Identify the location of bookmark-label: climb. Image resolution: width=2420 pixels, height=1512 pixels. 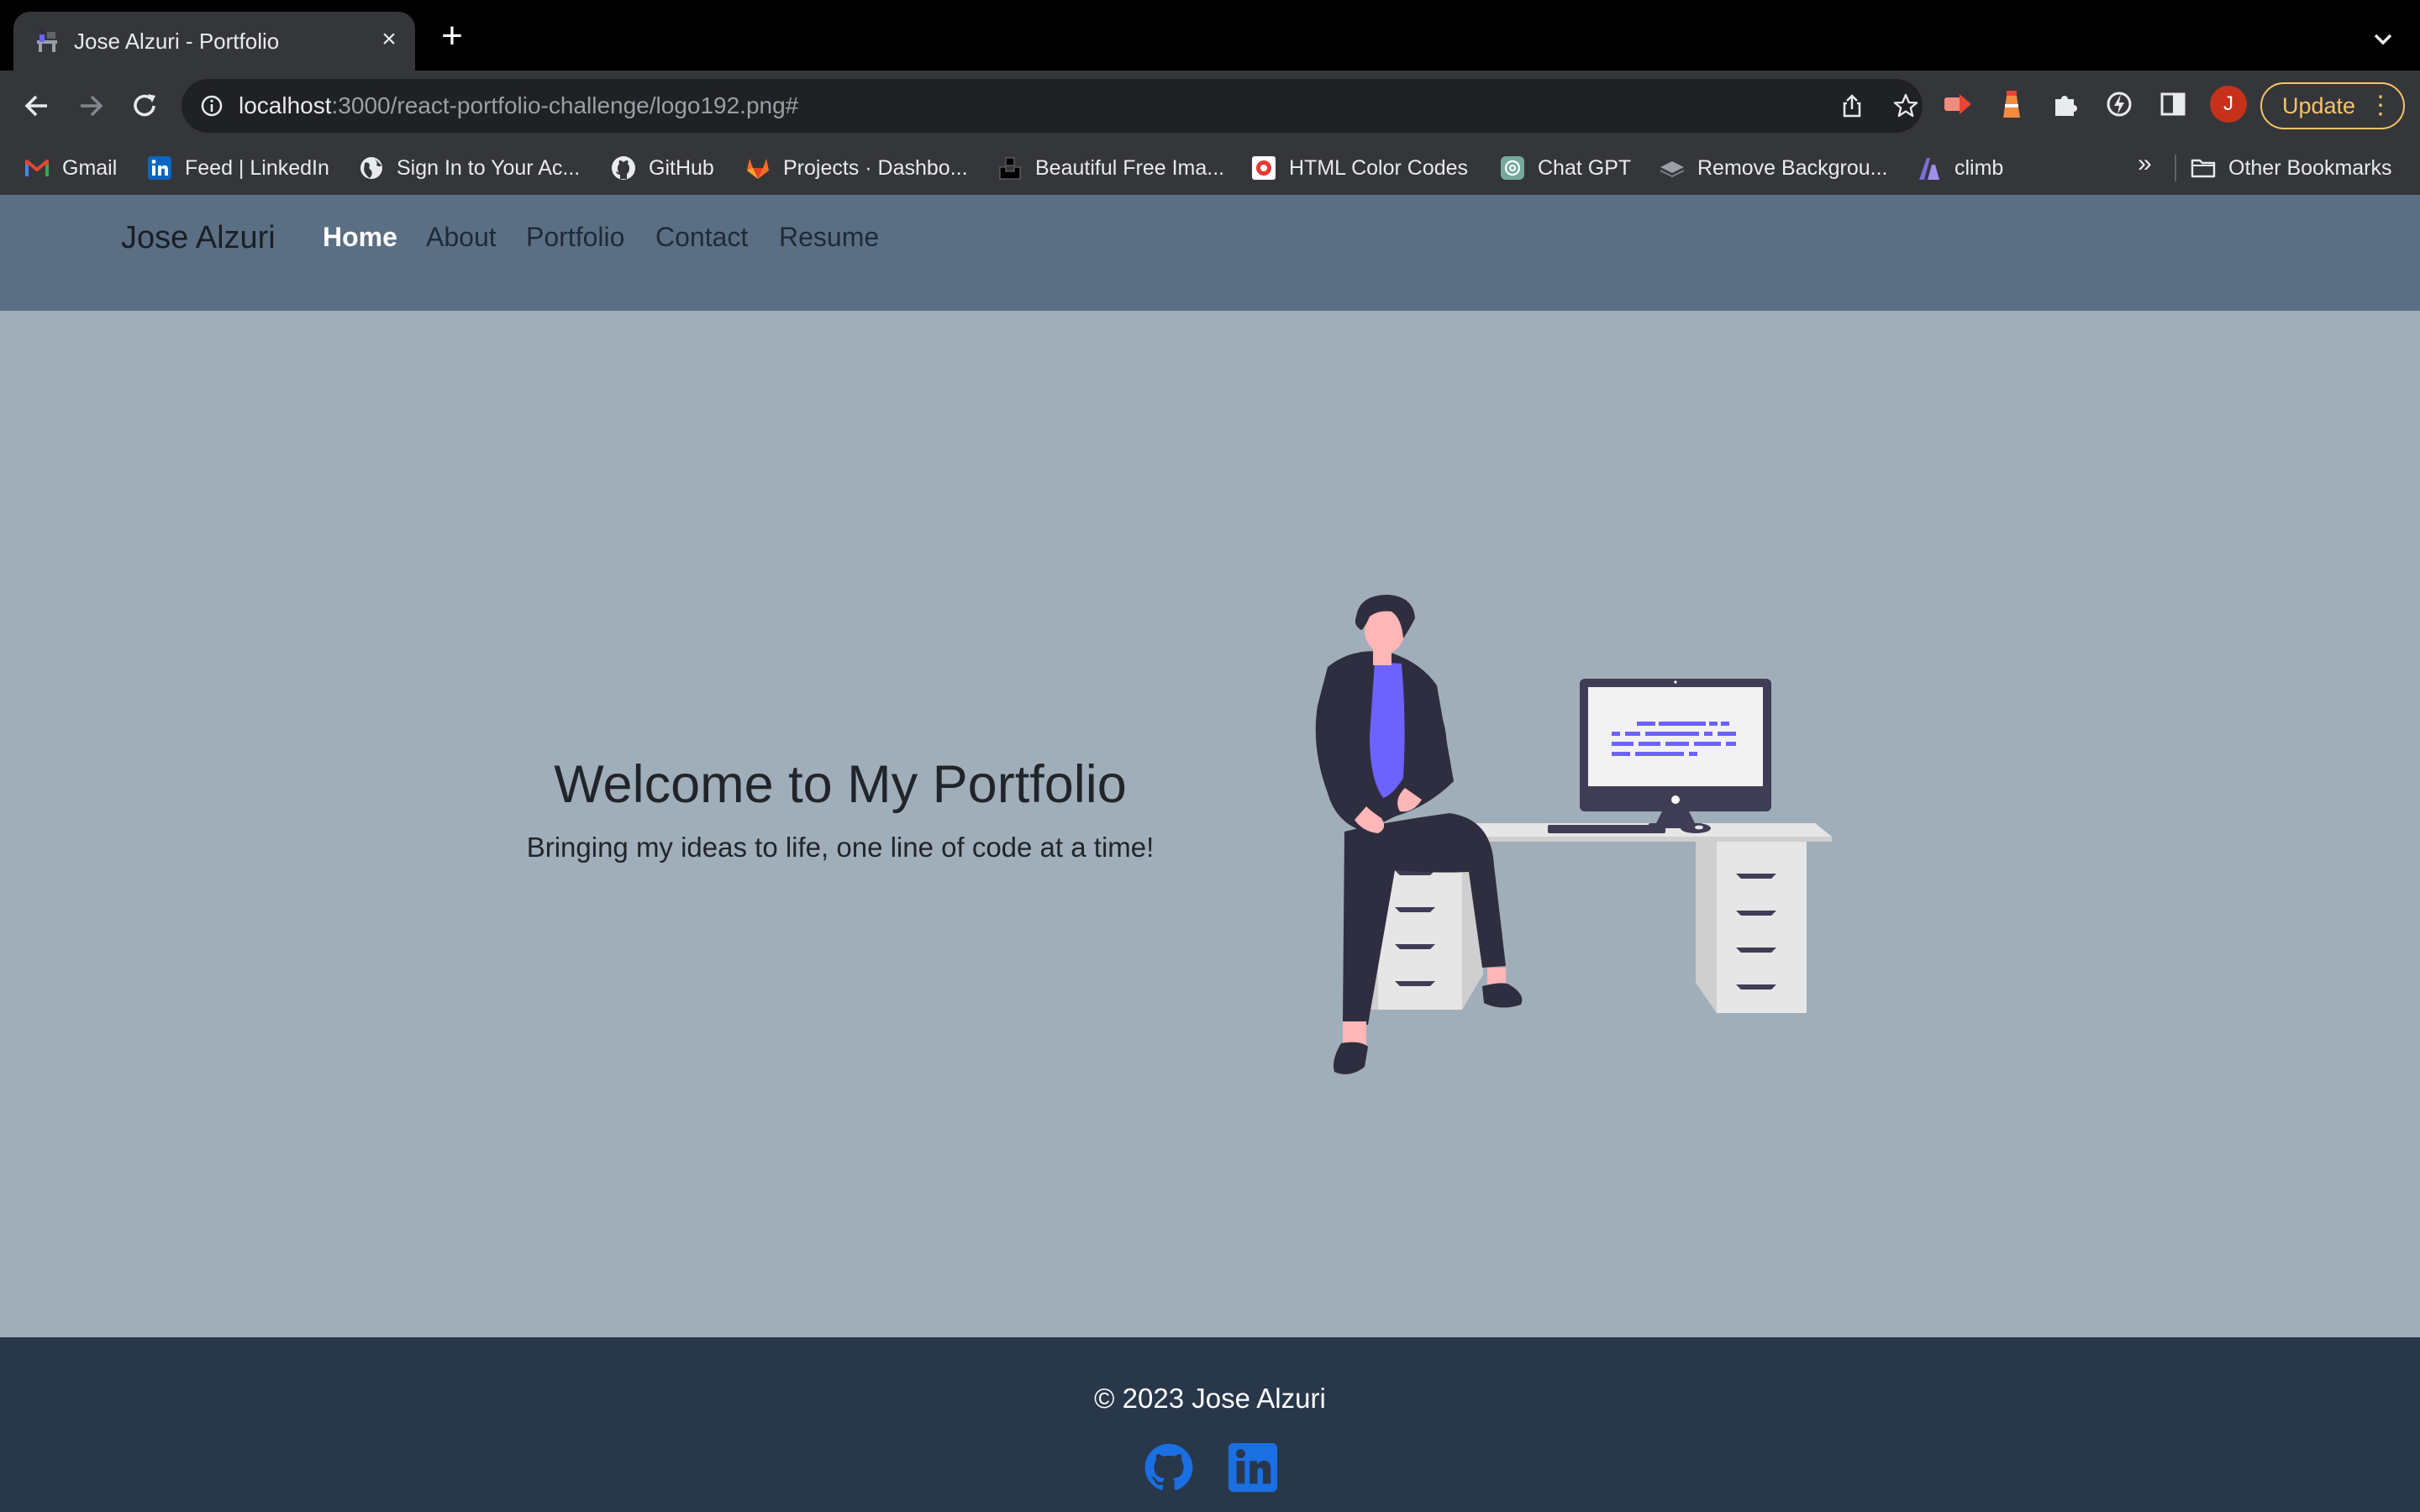
(1979, 167).